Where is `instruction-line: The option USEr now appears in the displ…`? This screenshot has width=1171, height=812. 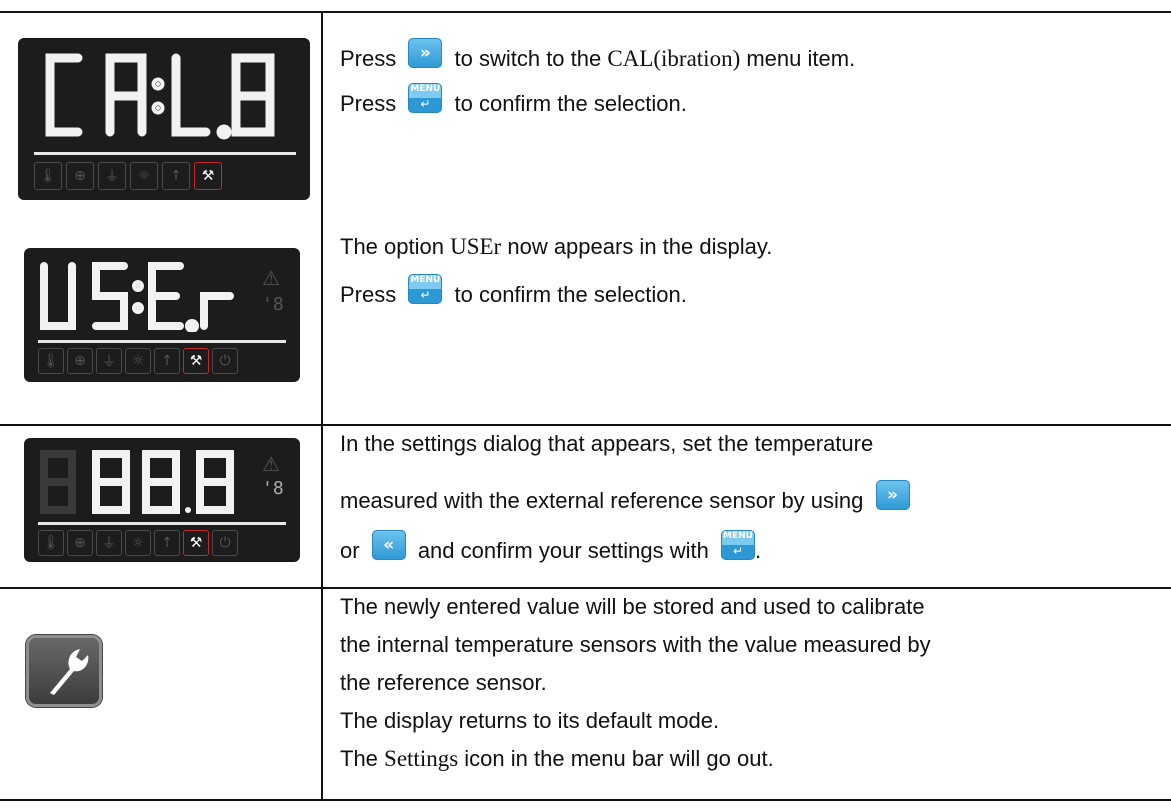
instruction-line: The option USEr now appears in the displ… is located at coordinates (556, 247).